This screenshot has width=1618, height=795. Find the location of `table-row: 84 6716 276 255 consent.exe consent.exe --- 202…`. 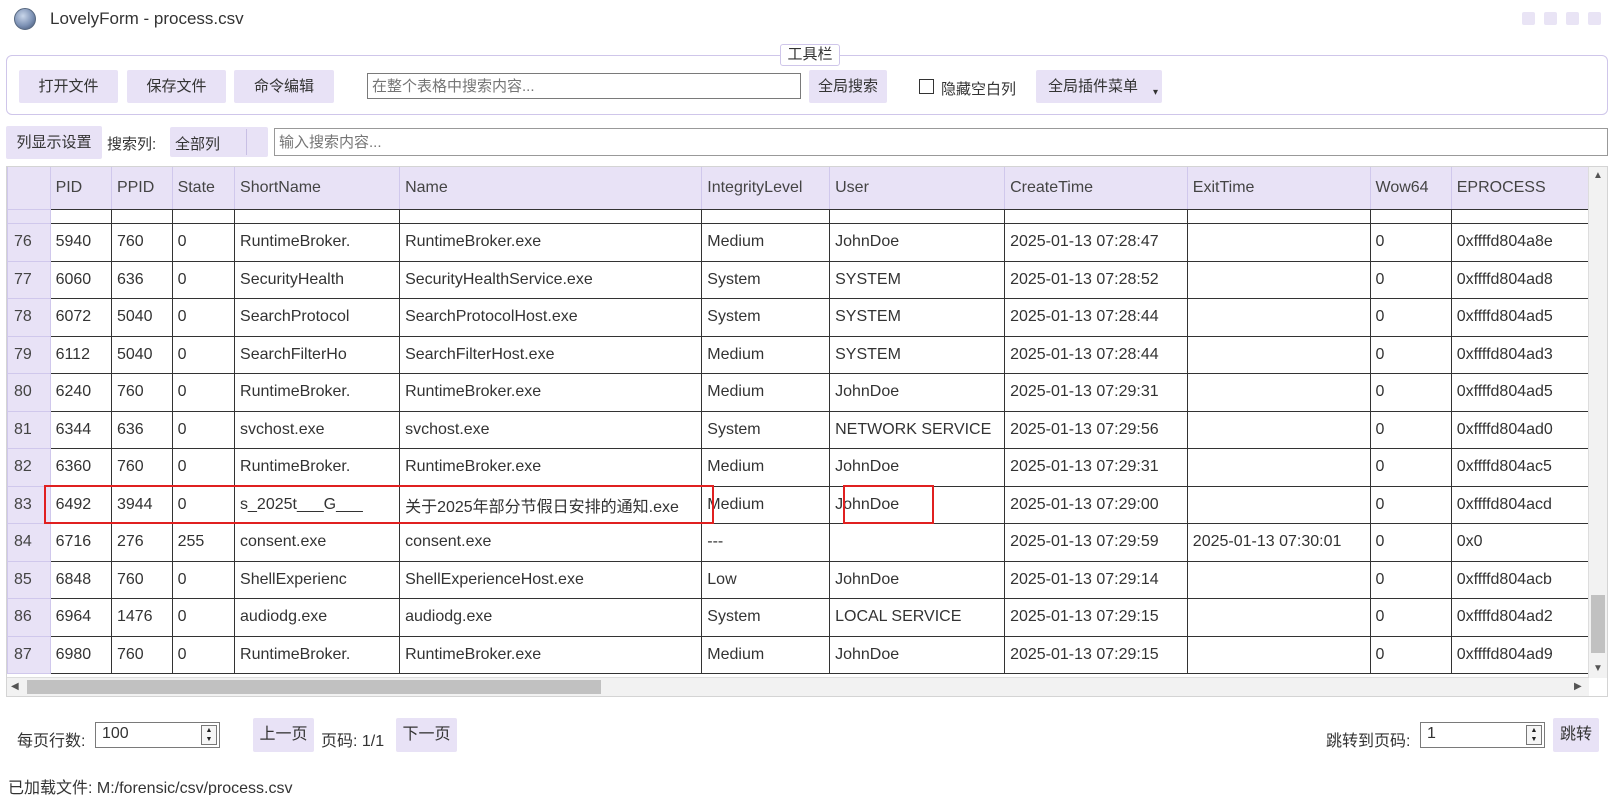

table-row: 84 6716 276 255 consent.exe consent.exe --- 202… is located at coordinates (798, 542).